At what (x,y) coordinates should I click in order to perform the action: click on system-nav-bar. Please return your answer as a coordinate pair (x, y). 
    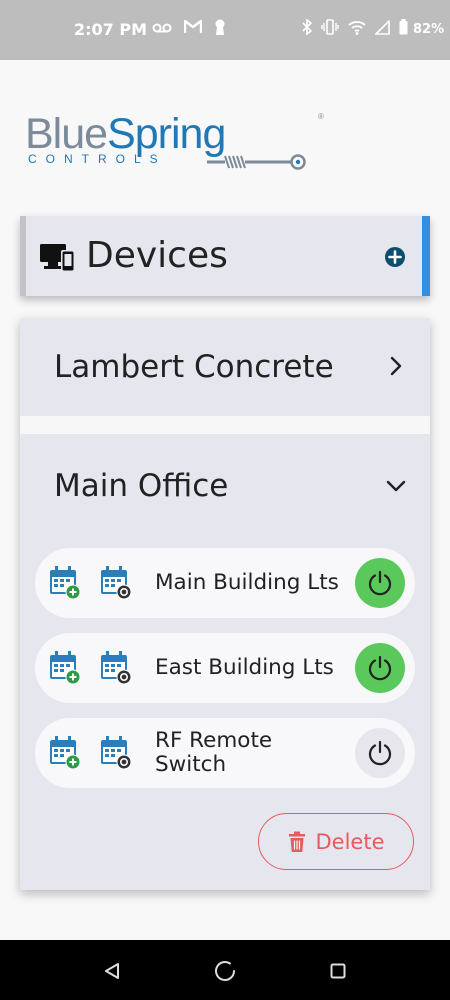
    Looking at the image, I should click on (225, 970).